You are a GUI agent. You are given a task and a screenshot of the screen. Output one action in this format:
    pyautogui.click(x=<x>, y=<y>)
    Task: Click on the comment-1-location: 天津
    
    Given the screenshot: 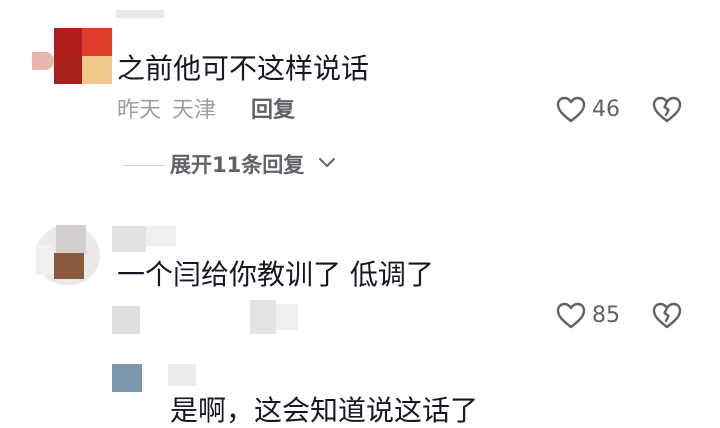 What is the action you would take?
    pyautogui.click(x=194, y=110)
    